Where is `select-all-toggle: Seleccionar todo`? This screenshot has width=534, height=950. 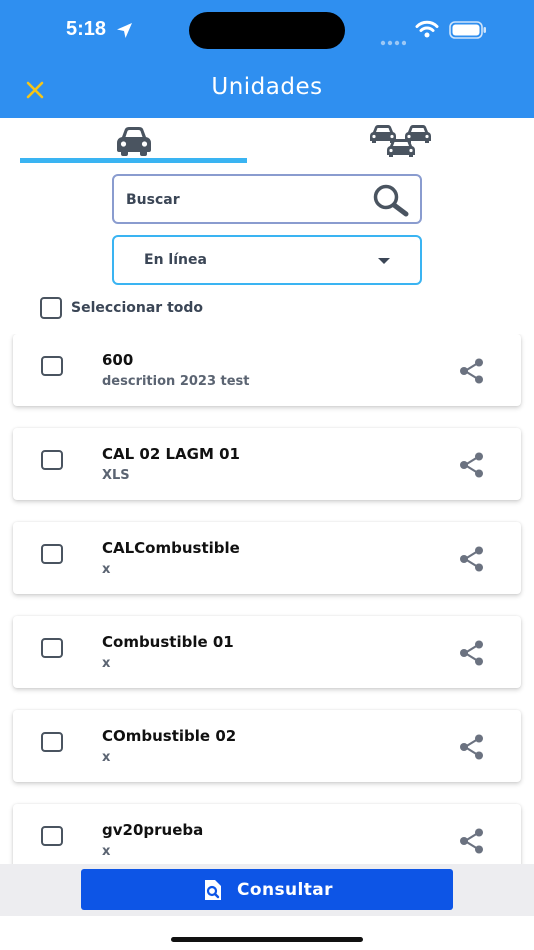 select-all-toggle: Seleccionar todo is located at coordinates (121, 308).